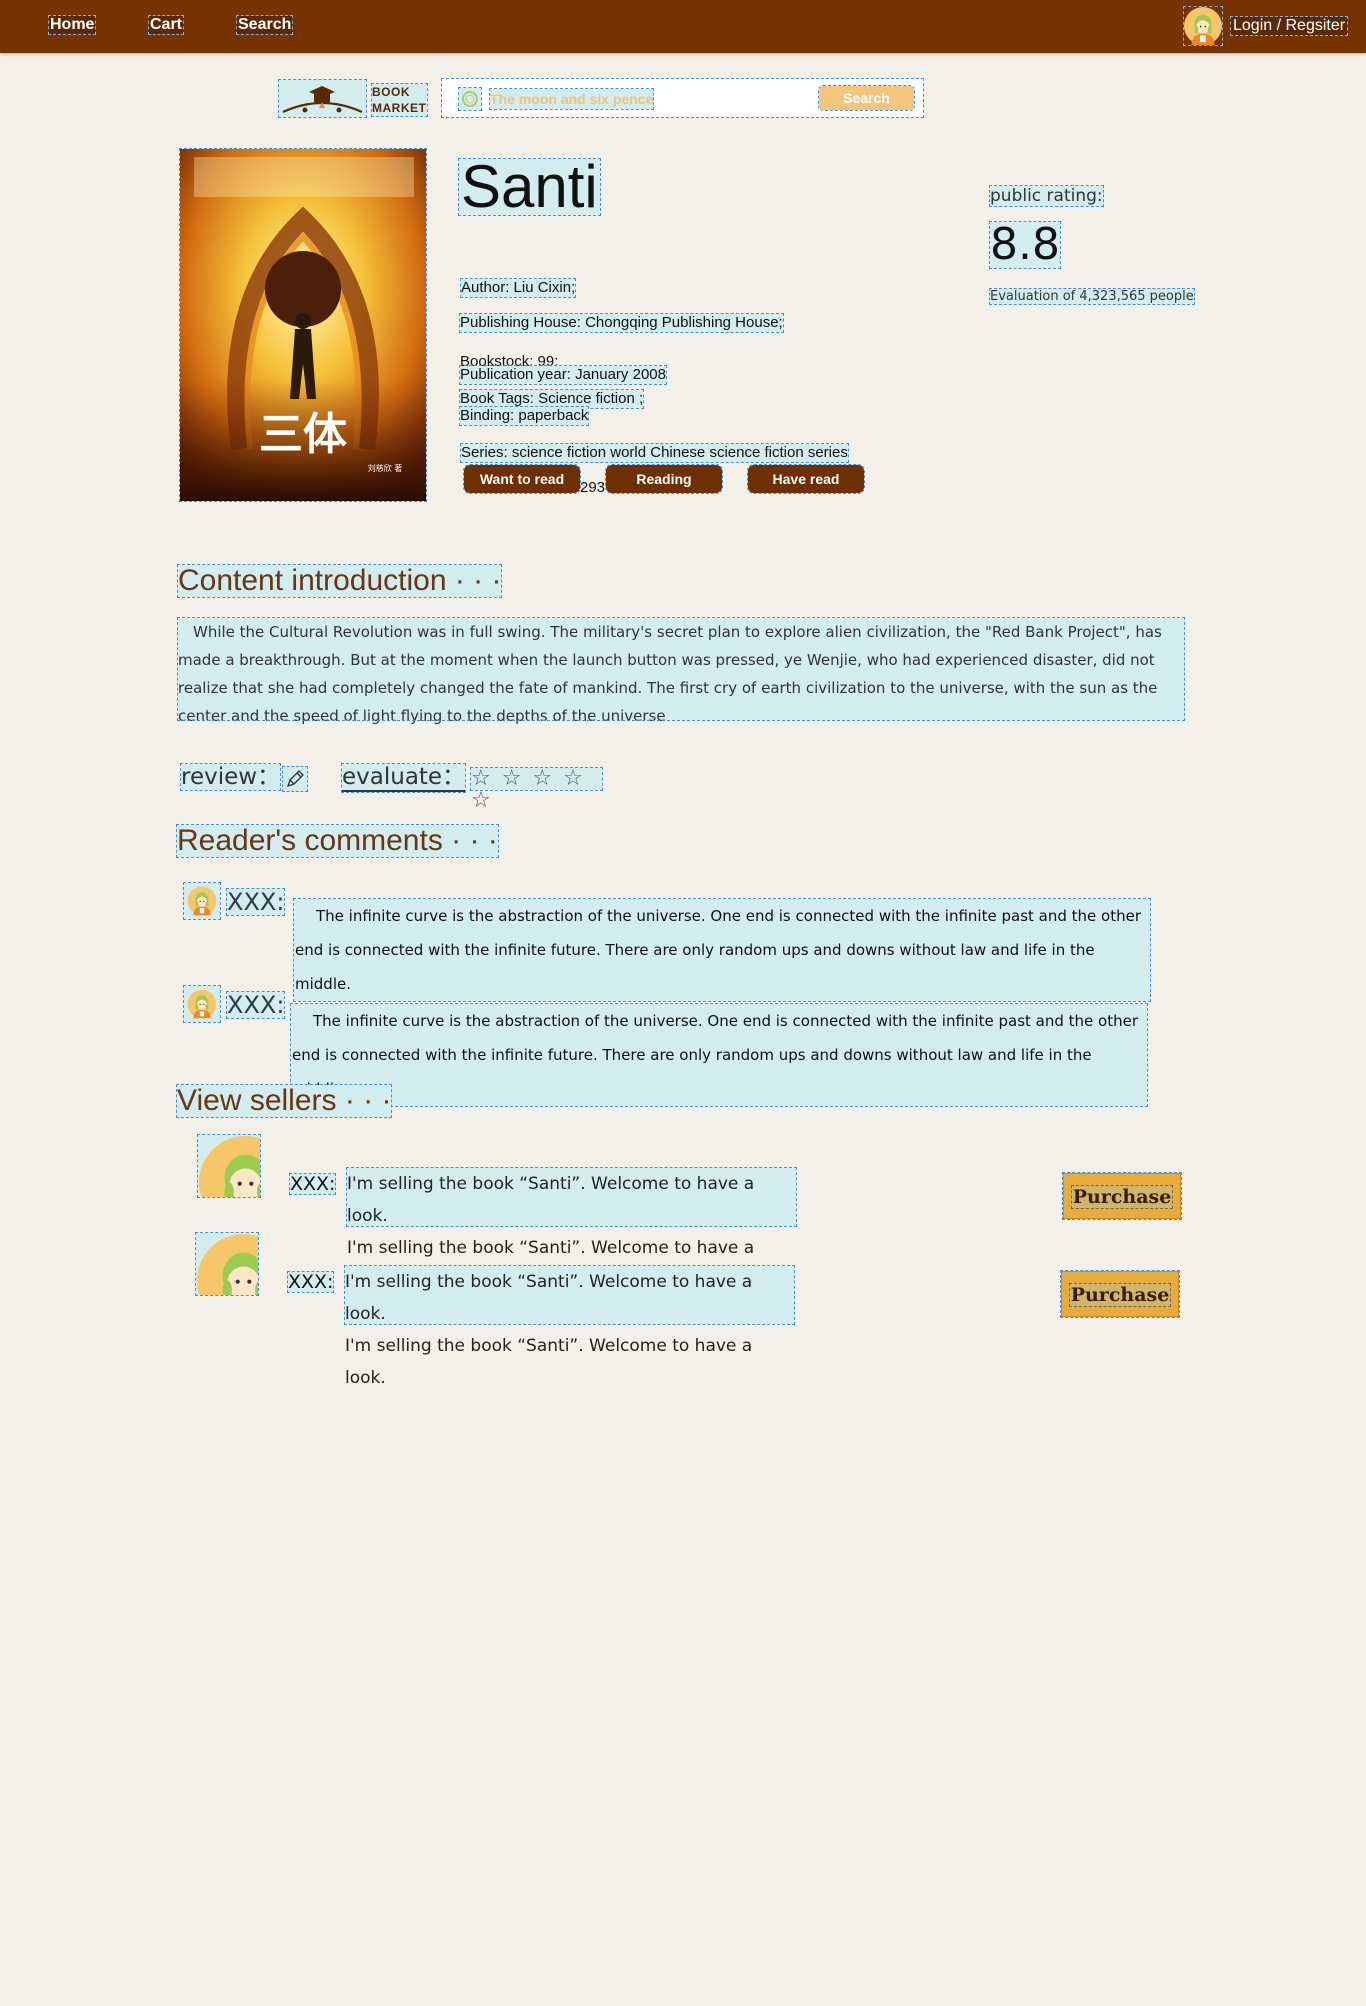 The width and height of the screenshot is (1366, 2006). What do you see at coordinates (385, 468) in the screenshot?
I see `cover-author: 刘慈欣 著` at bounding box center [385, 468].